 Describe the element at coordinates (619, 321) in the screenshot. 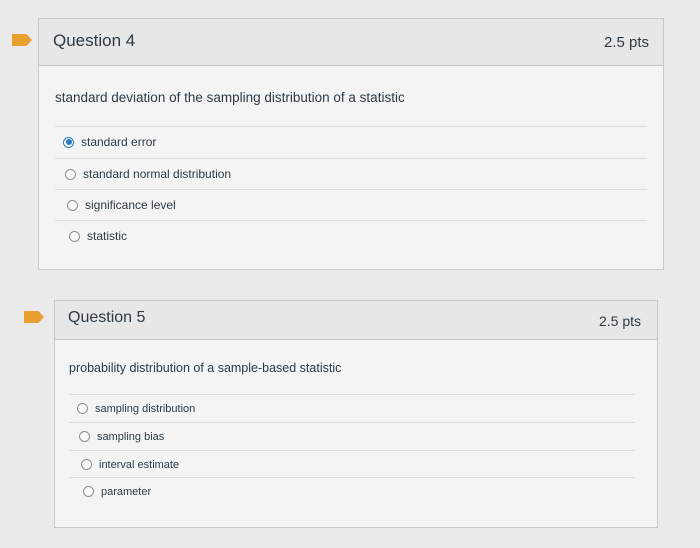

I see `question-5-points: 2.5 pts` at that location.